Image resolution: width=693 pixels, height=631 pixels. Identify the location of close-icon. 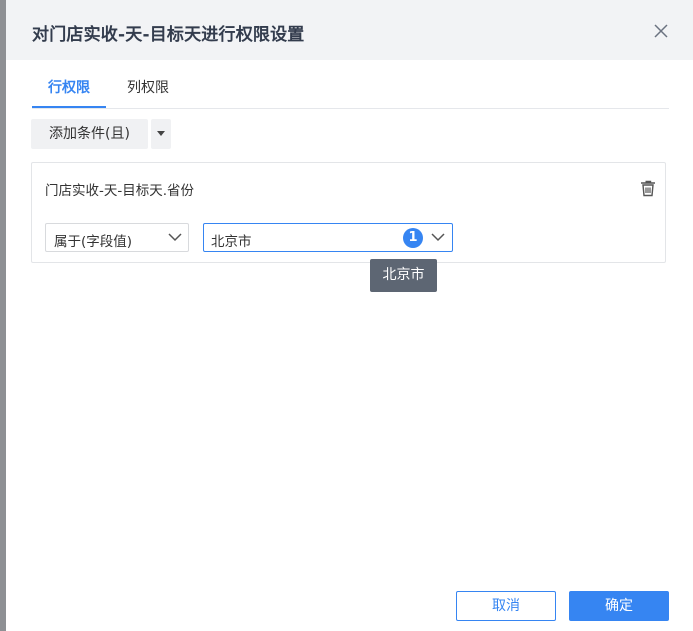
(661, 31).